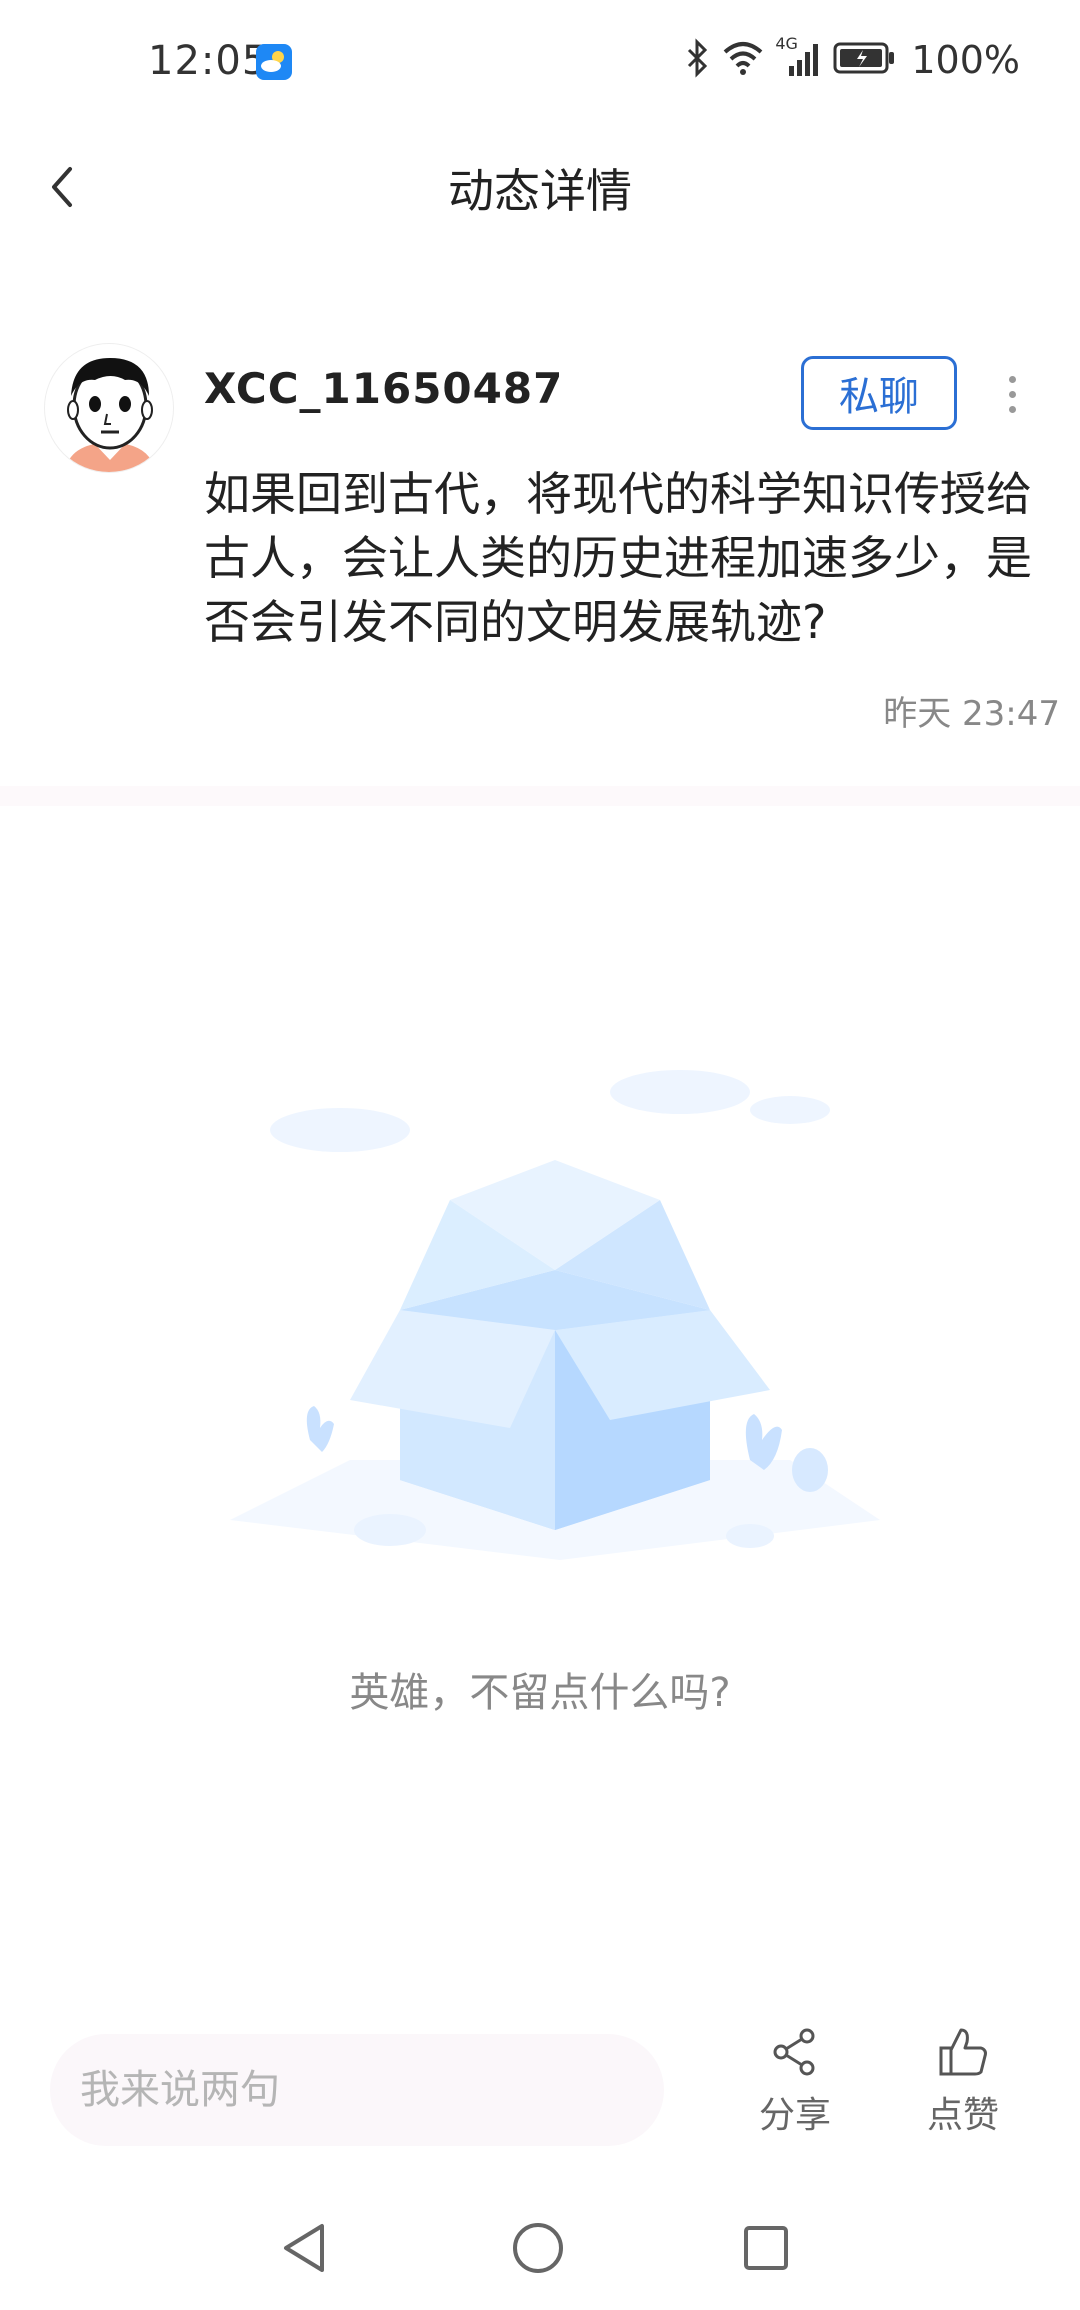 The width and height of the screenshot is (1080, 2310). I want to click on like-label: 点赞, so click(962, 2115).